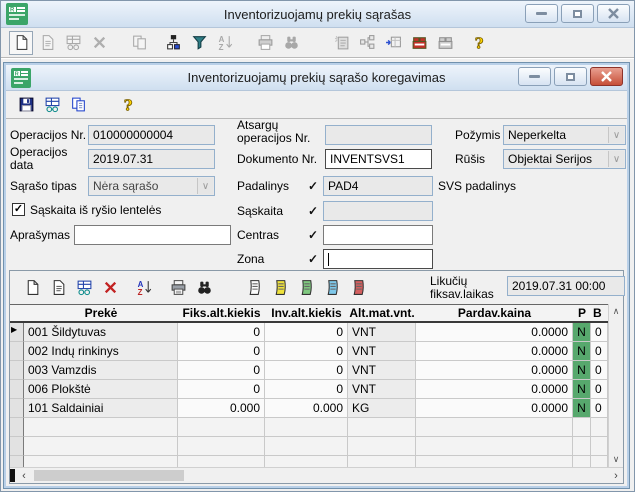 The height and width of the screenshot is (492, 635). What do you see at coordinates (260, 211) in the screenshot?
I see `saskaita-label: Sąskaita` at bounding box center [260, 211].